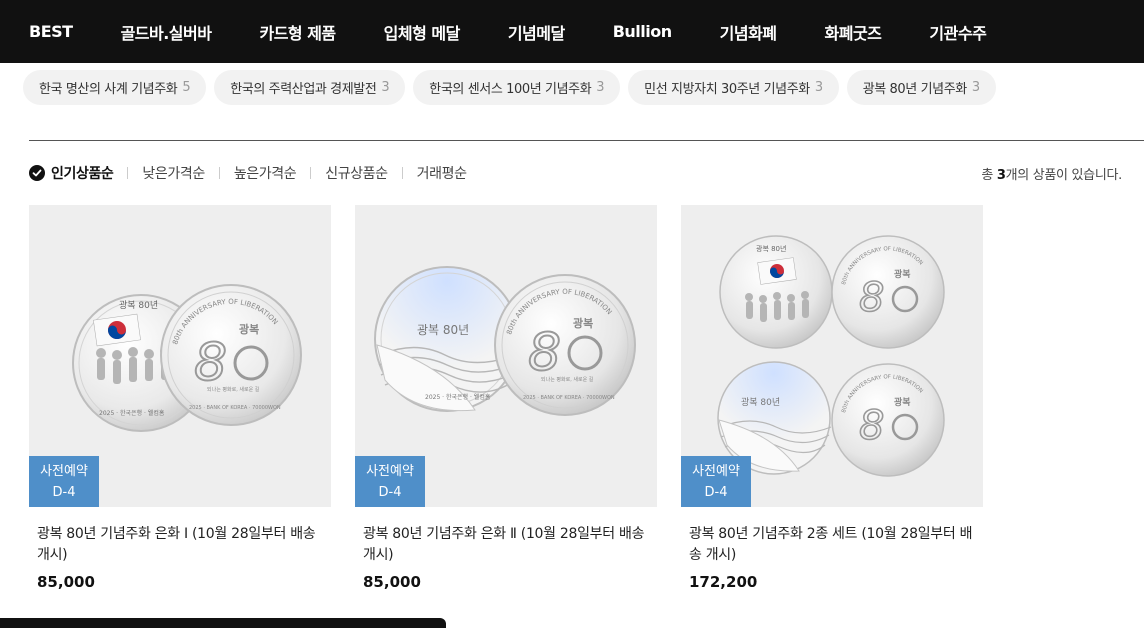  Describe the element at coordinates (989, 175) in the screenshot. I see `total-prefix: 총` at that location.